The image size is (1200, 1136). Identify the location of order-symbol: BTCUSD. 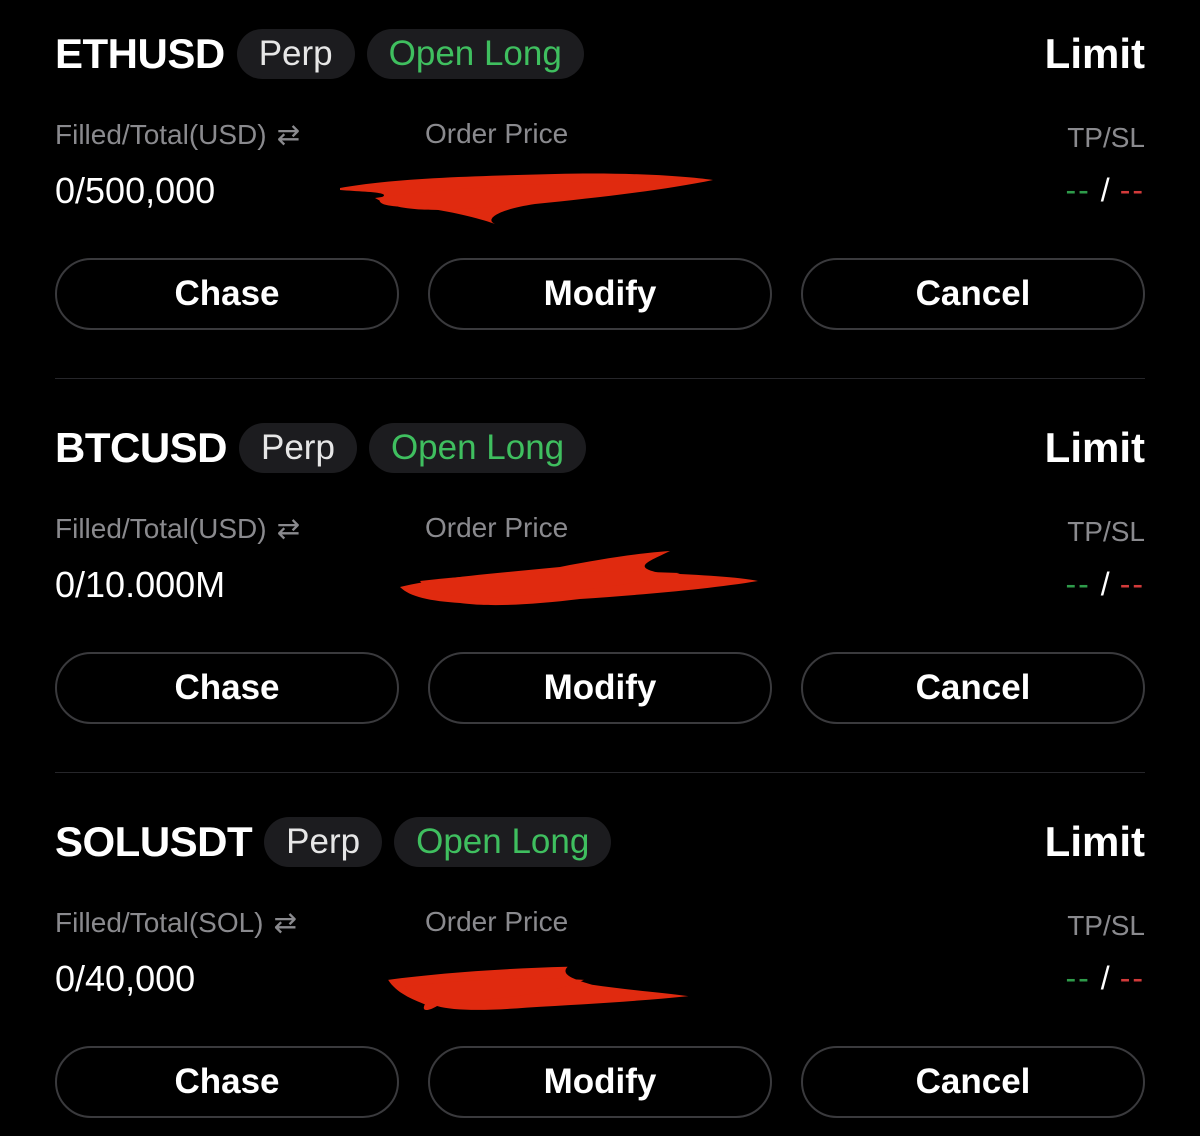
(141, 448).